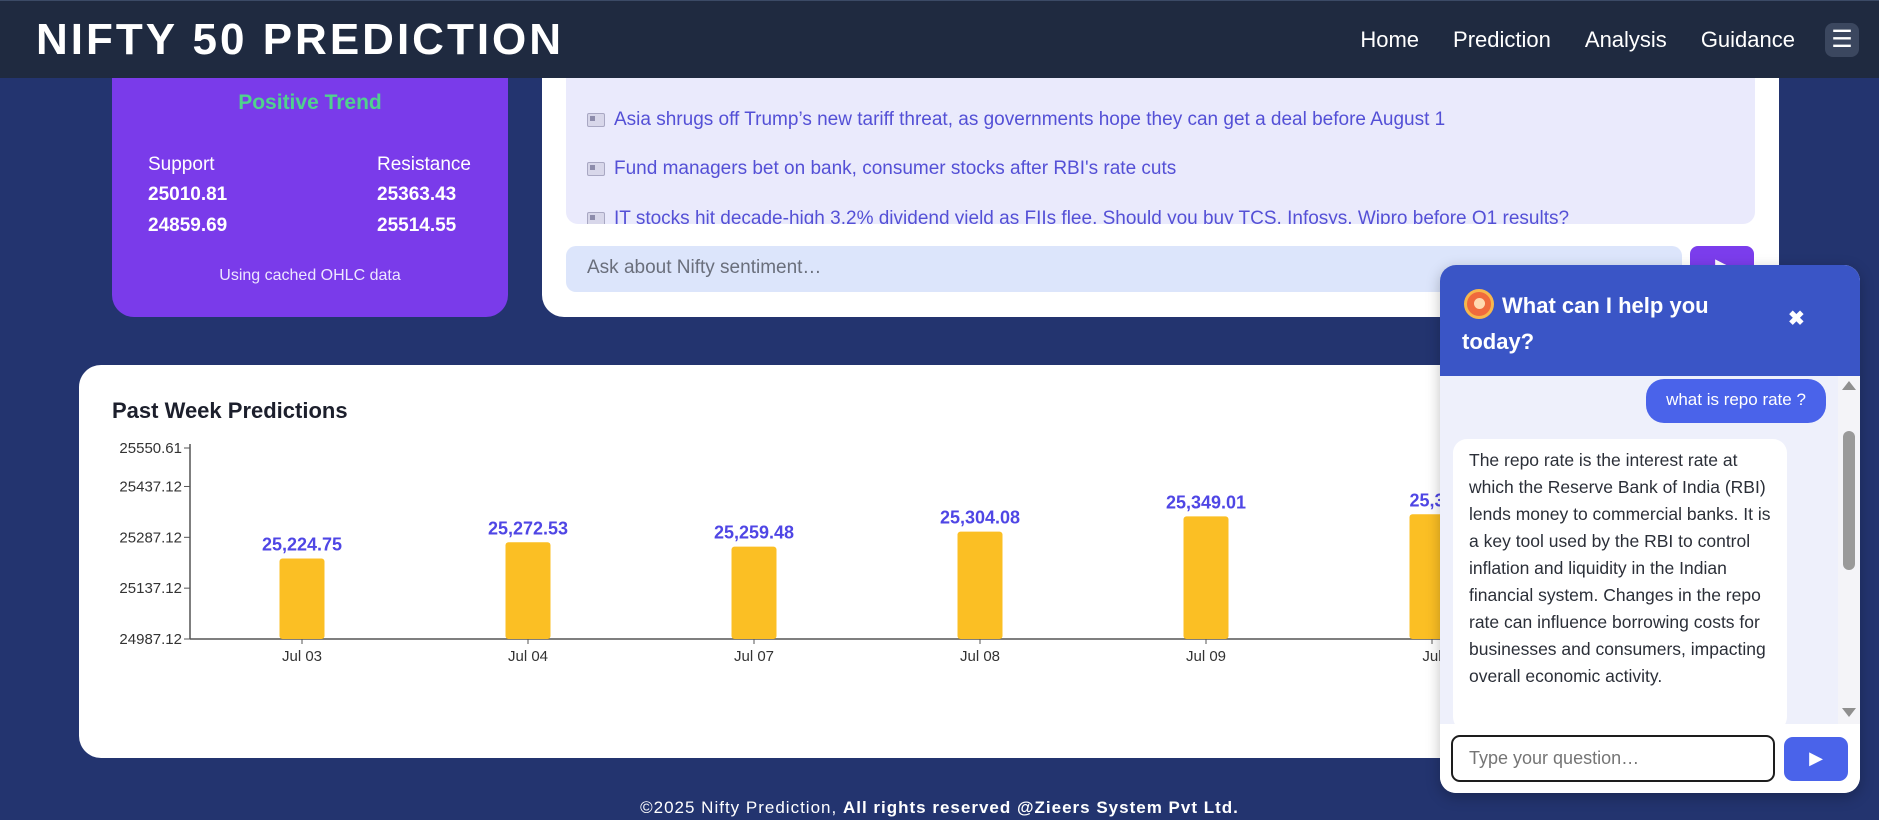 The image size is (1879, 820). What do you see at coordinates (1849, 712) in the screenshot?
I see `scroll-down-icon` at bounding box center [1849, 712].